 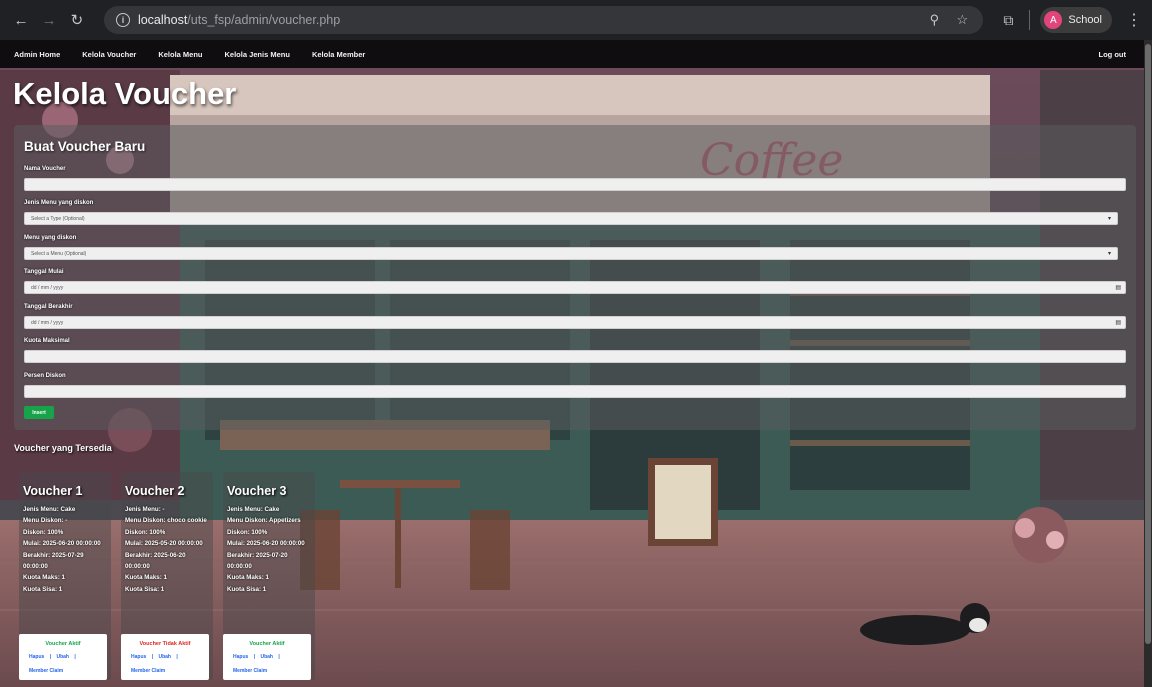 What do you see at coordinates (45, 376) in the screenshot?
I see `persen-diskon-label: Persen Diskon` at bounding box center [45, 376].